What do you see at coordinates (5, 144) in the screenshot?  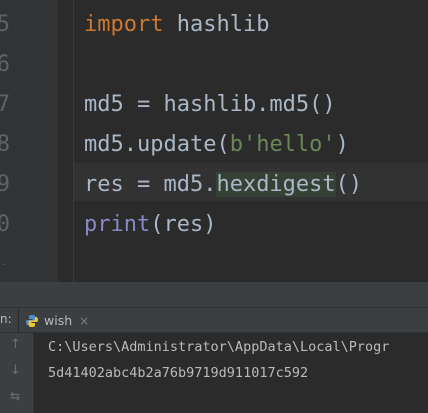 I see `line-number: 8` at bounding box center [5, 144].